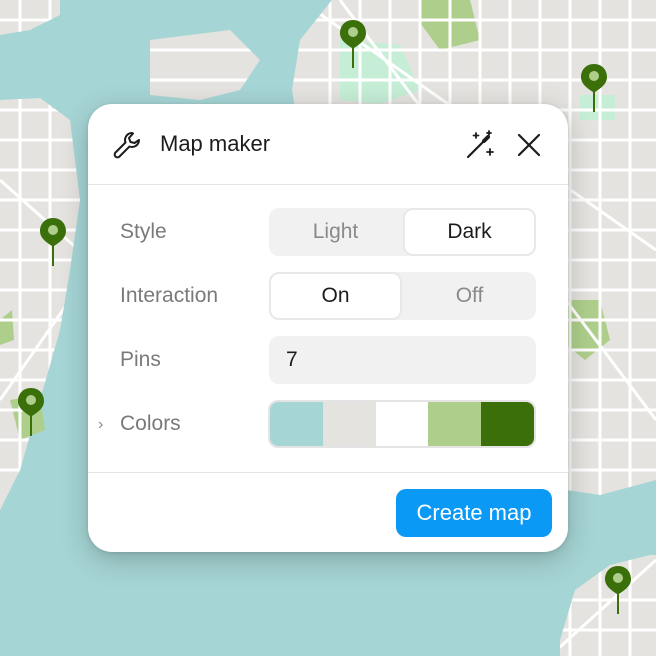 Image resolution: width=656 pixels, height=656 pixels. What do you see at coordinates (169, 295) in the screenshot?
I see `interaction-label: Interaction` at bounding box center [169, 295].